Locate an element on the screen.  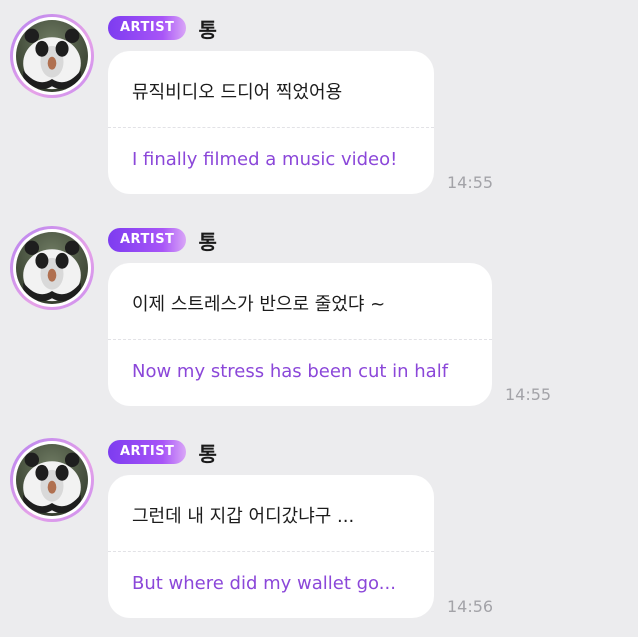
message-text-original: 뮤직비디오 드디어 찍었어용 is located at coordinates (237, 92).